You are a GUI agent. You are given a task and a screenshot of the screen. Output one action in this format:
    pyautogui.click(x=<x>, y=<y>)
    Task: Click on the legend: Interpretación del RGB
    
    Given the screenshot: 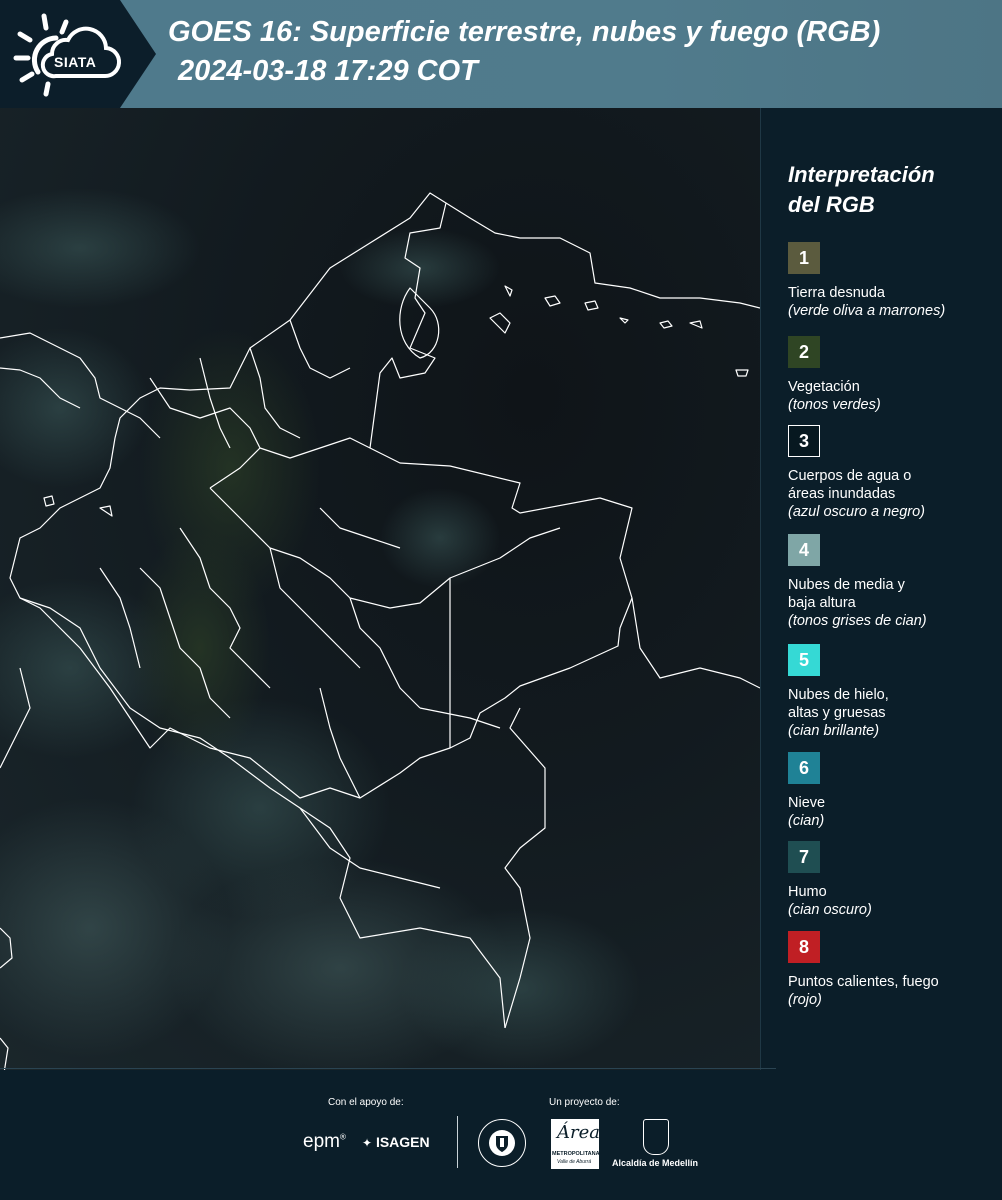 What is the action you would take?
    pyautogui.click(x=893, y=197)
    